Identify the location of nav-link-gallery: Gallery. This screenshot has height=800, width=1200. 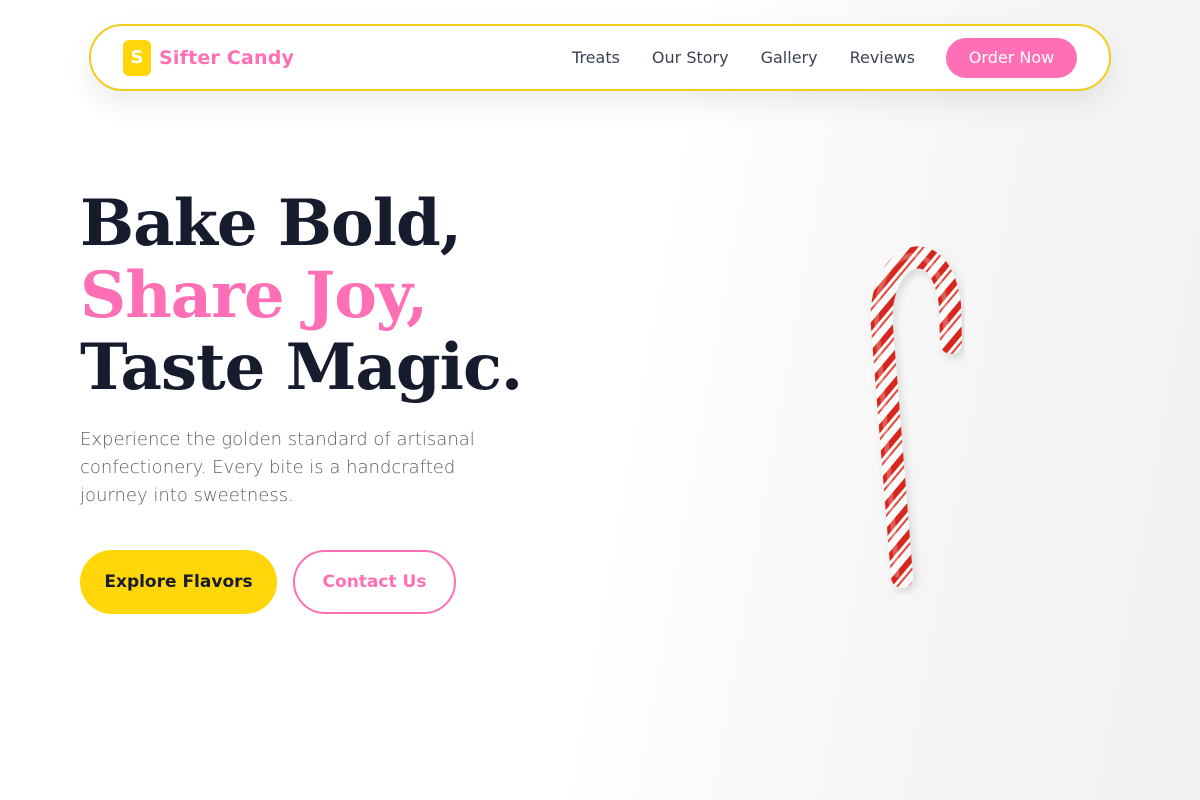
(789, 57).